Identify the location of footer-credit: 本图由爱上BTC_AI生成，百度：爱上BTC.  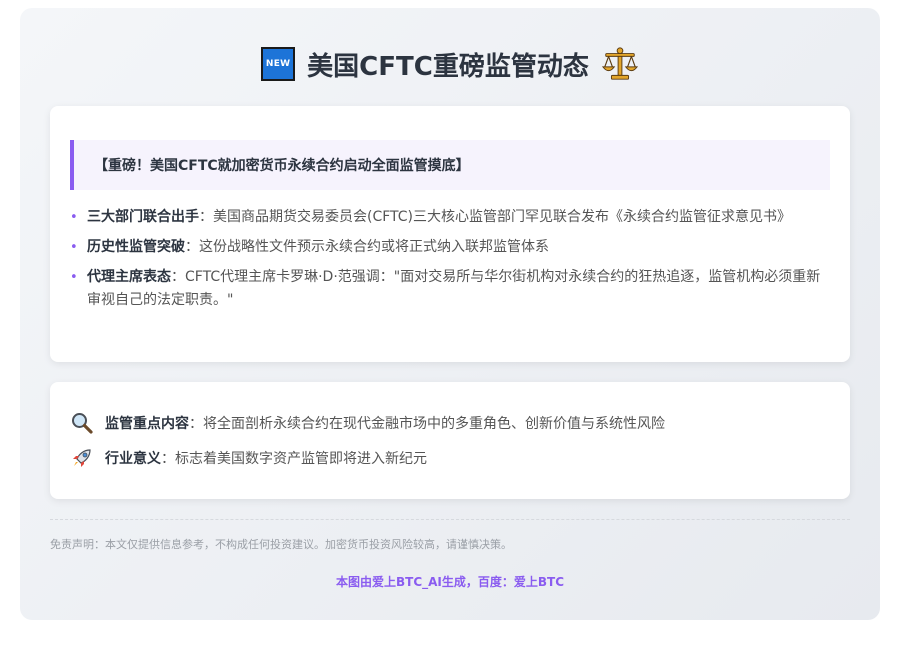
(450, 582).